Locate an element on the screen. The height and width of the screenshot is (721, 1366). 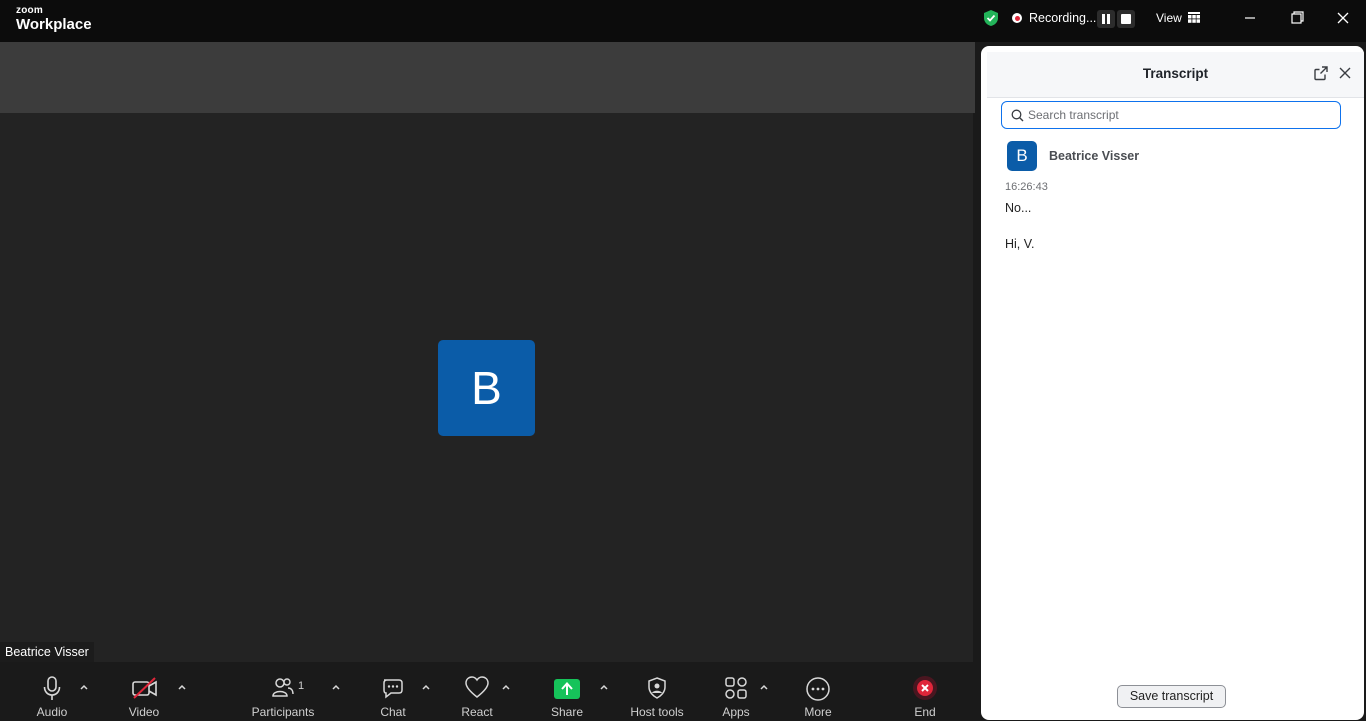
chat-icon is located at coordinates (393, 689).